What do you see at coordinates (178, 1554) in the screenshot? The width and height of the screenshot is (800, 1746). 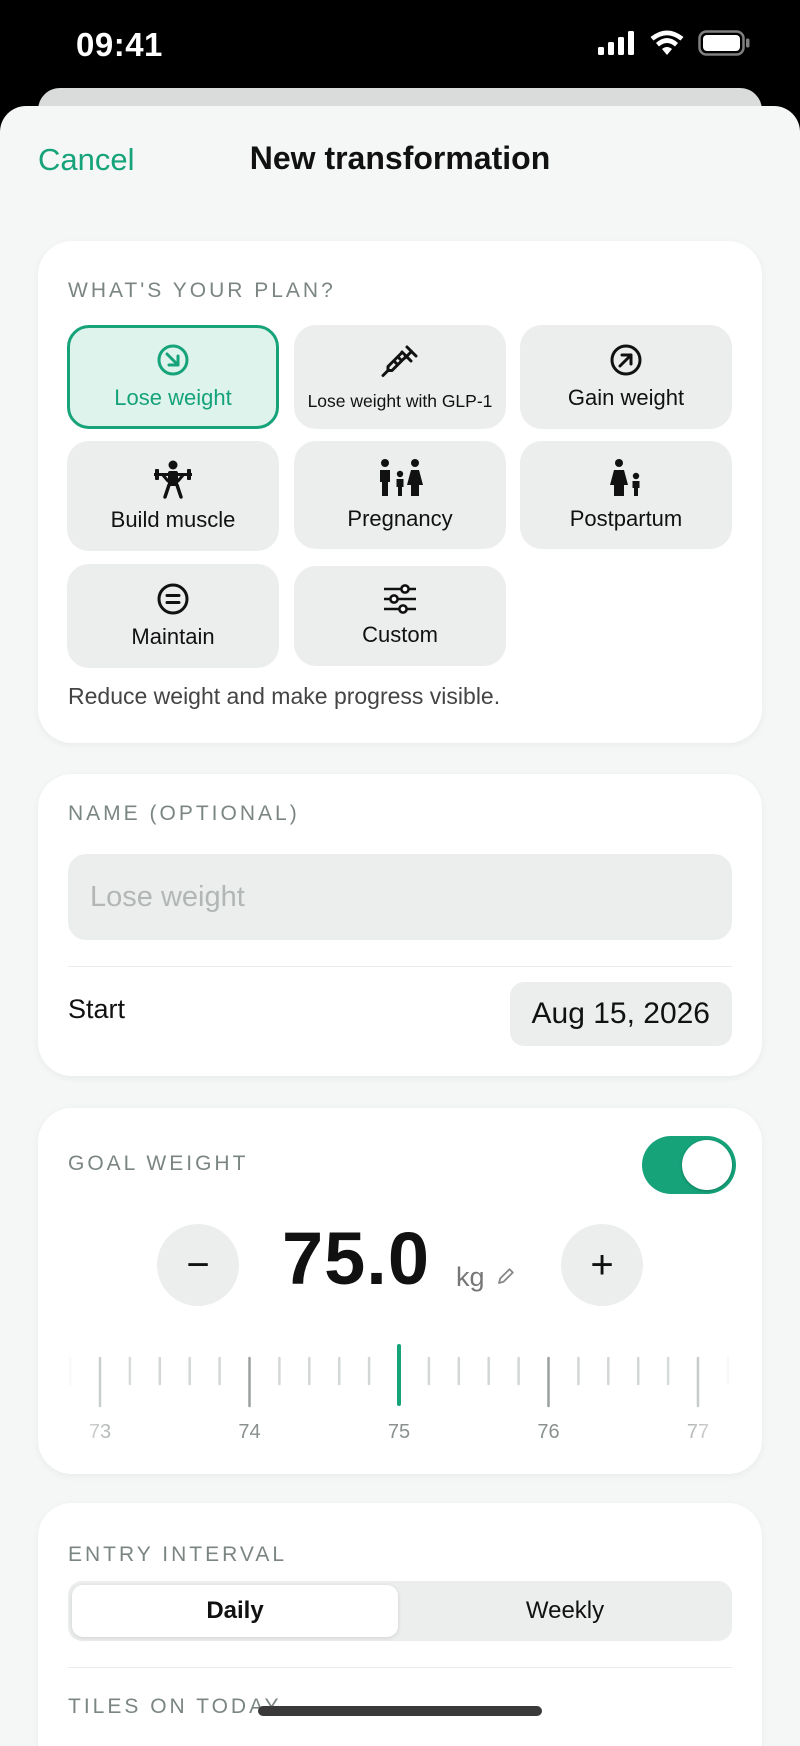 I see `interval-section-label: ENTRY INTERVAL` at bounding box center [178, 1554].